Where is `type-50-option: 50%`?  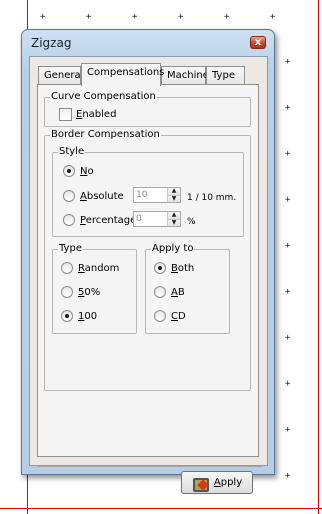 type-50-option: 50% is located at coordinates (80, 292).